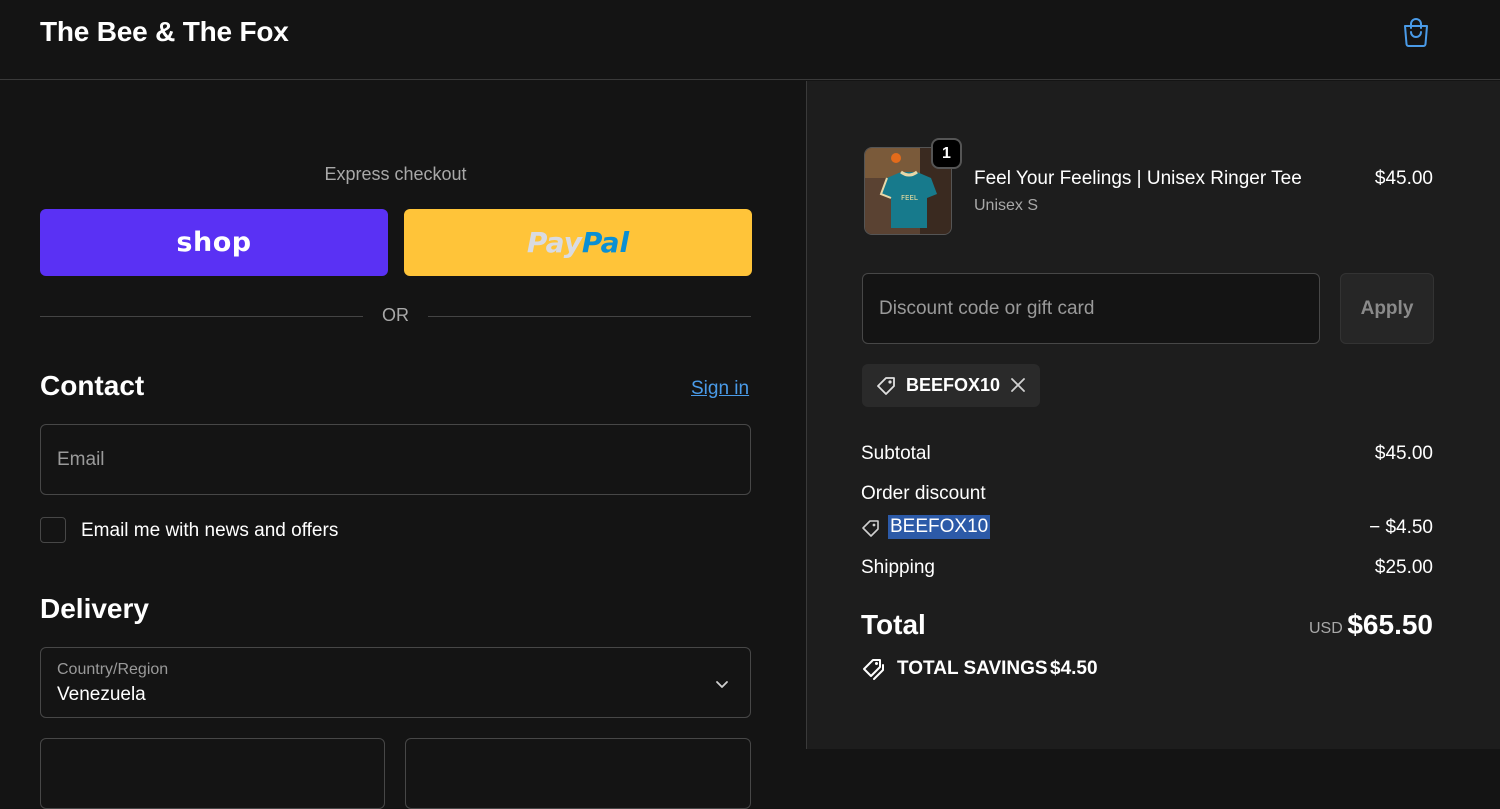 Image resolution: width=1500 pixels, height=809 pixels. What do you see at coordinates (946, 153) in the screenshot?
I see `quantity-badge: 1` at bounding box center [946, 153].